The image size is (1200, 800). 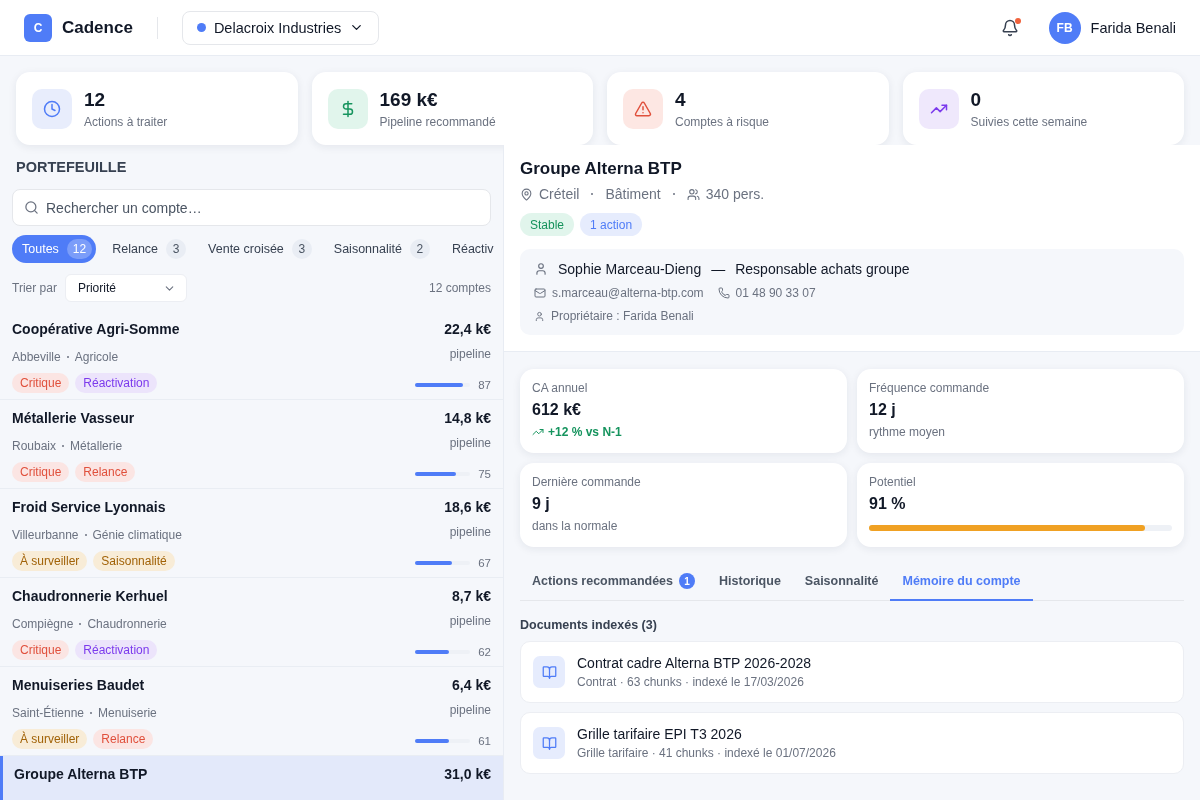 What do you see at coordinates (484, 563) in the screenshot?
I see `account-score: 67` at bounding box center [484, 563].